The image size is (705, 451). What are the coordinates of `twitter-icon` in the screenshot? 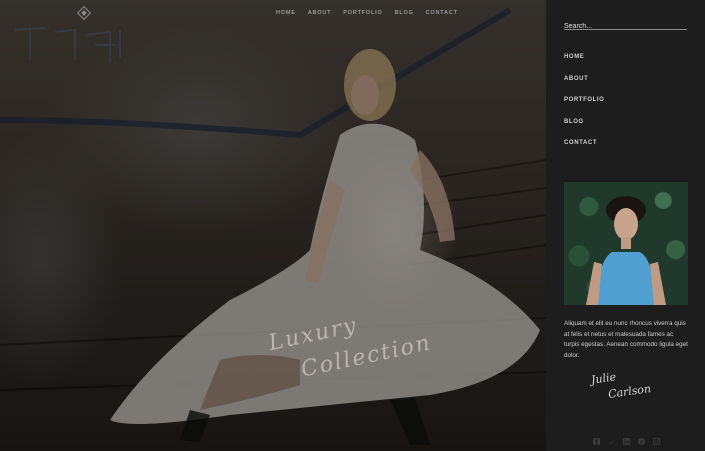 It's located at (611, 441).